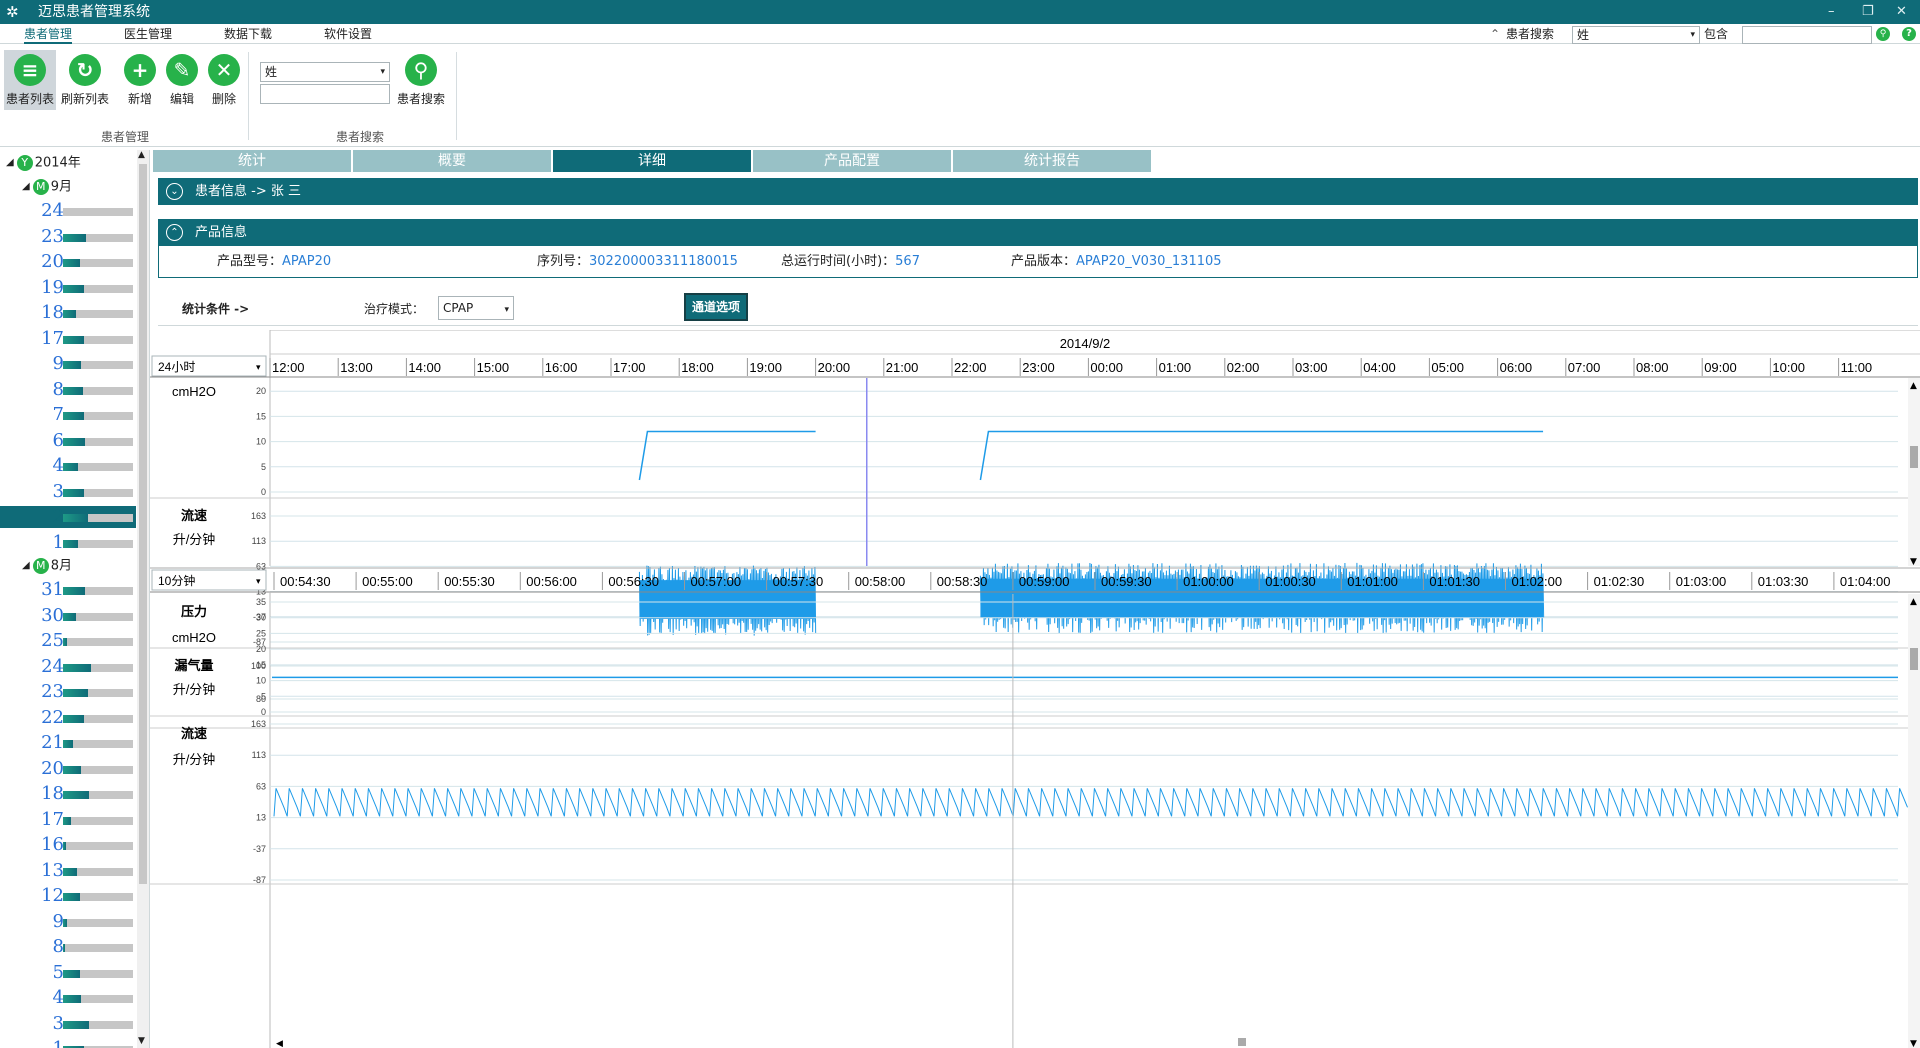  I want to click on tree-day-item: 13, so click(68, 871).